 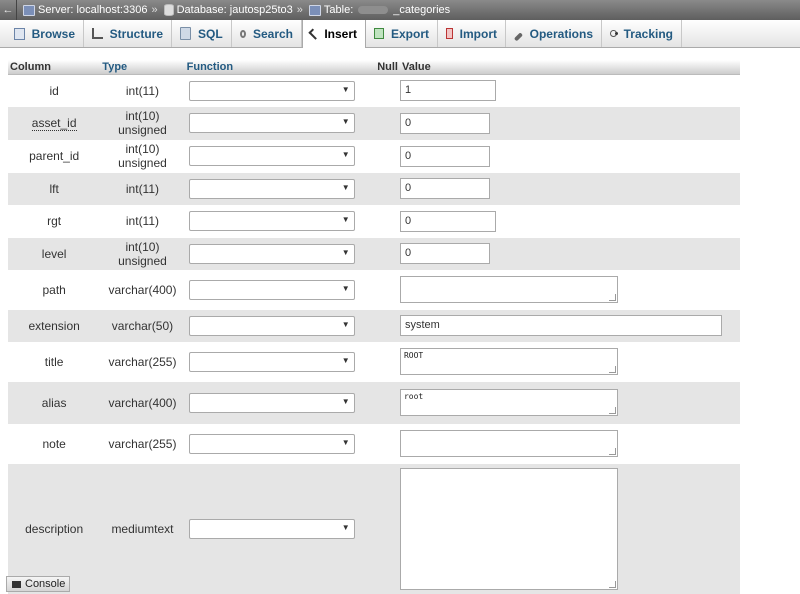 I want to click on value-input: system, so click(x=560, y=325).